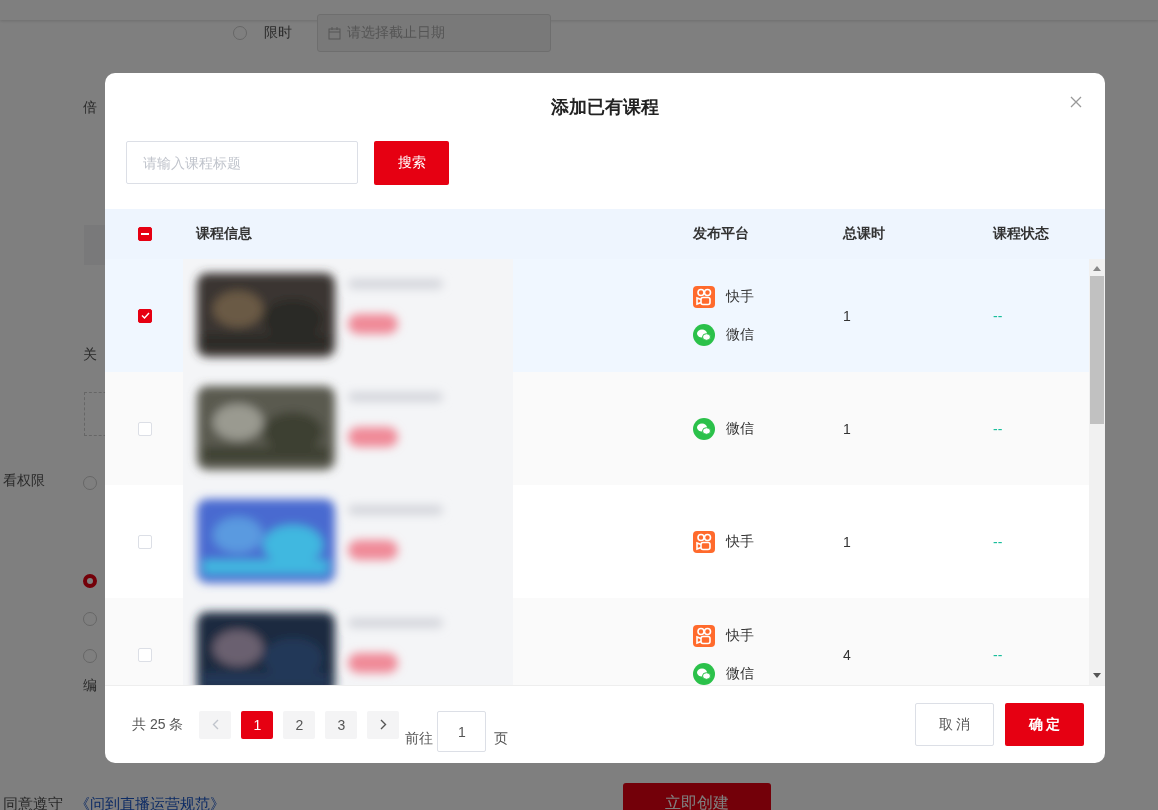  I want to click on page-input: 1, so click(462, 731).